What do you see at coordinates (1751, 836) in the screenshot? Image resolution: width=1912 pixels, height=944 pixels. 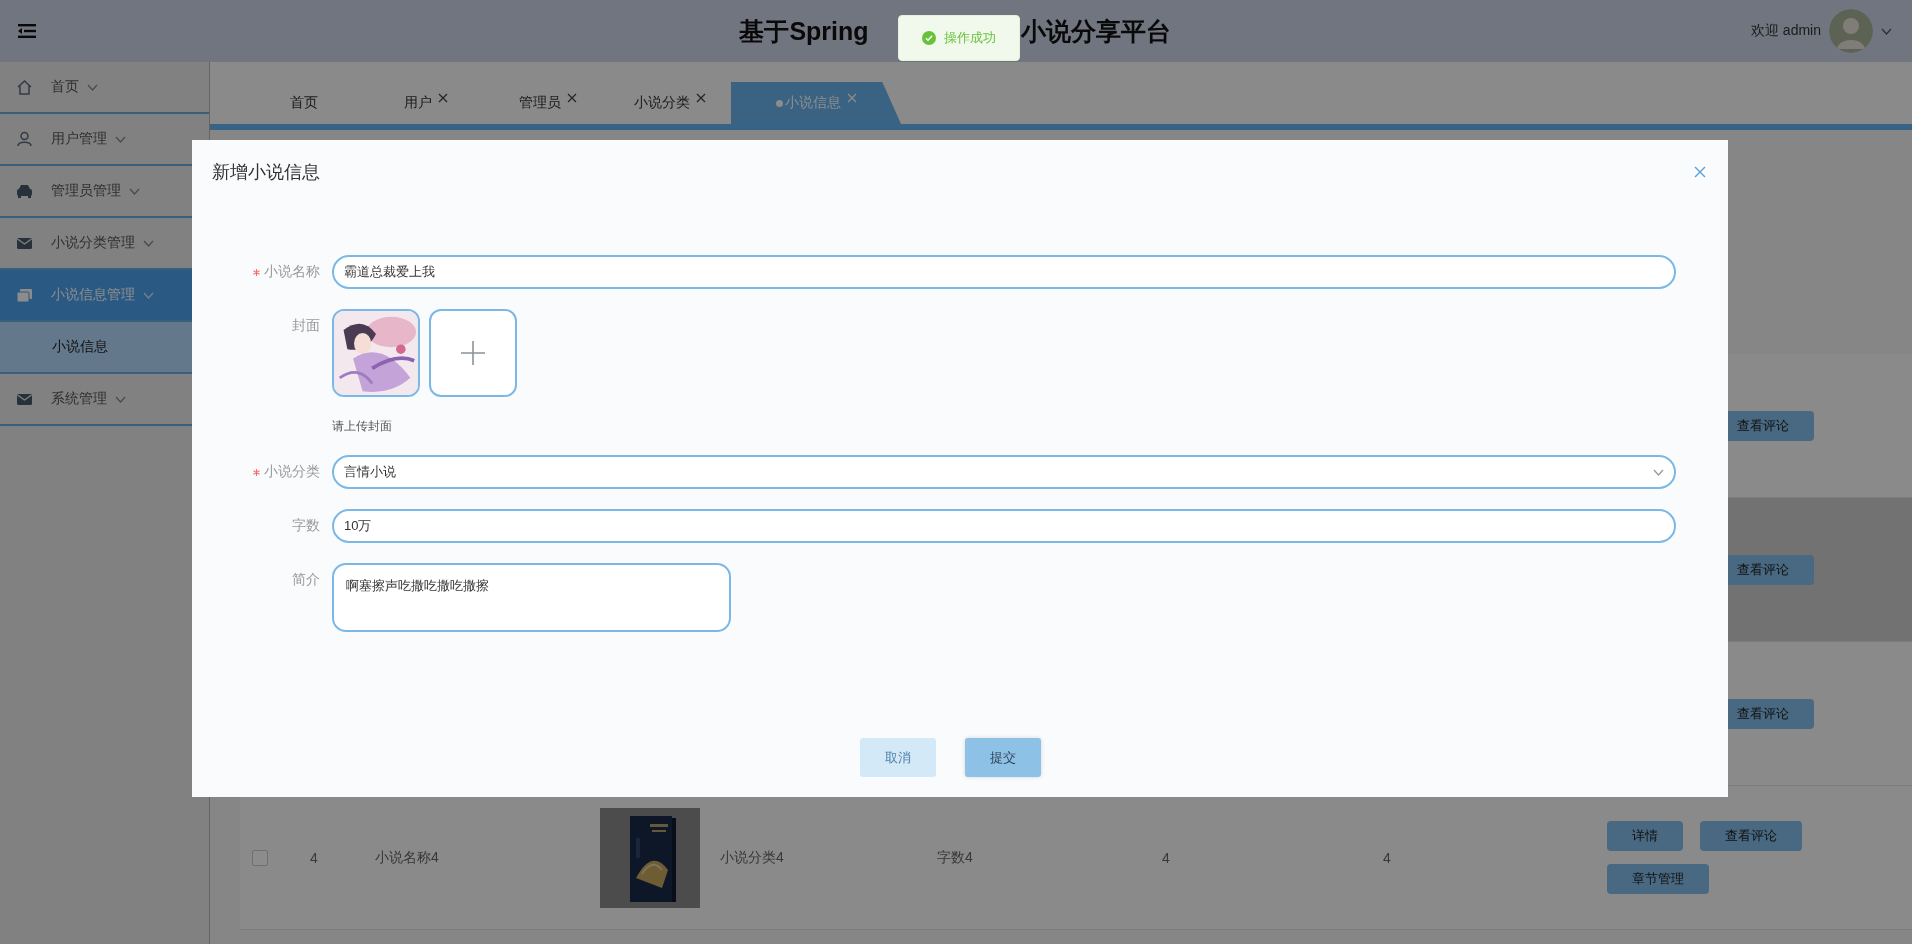 I see `action-button: 查看评论` at bounding box center [1751, 836].